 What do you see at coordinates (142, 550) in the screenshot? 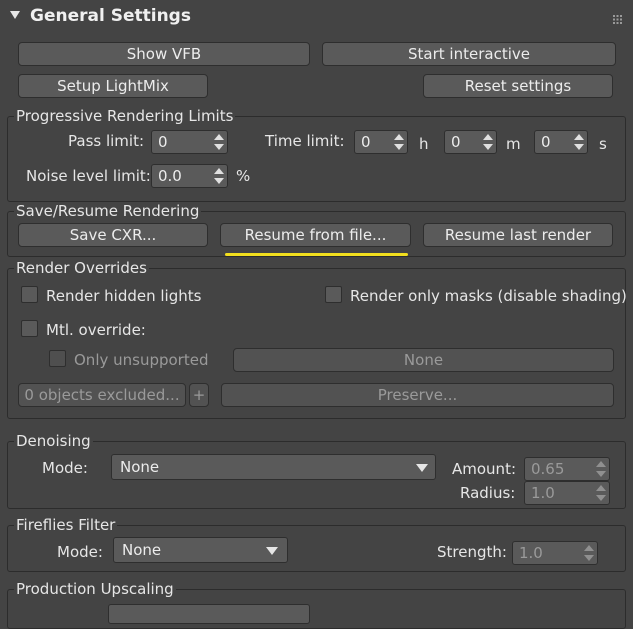
I see `fireflies-mode-value: None` at bounding box center [142, 550].